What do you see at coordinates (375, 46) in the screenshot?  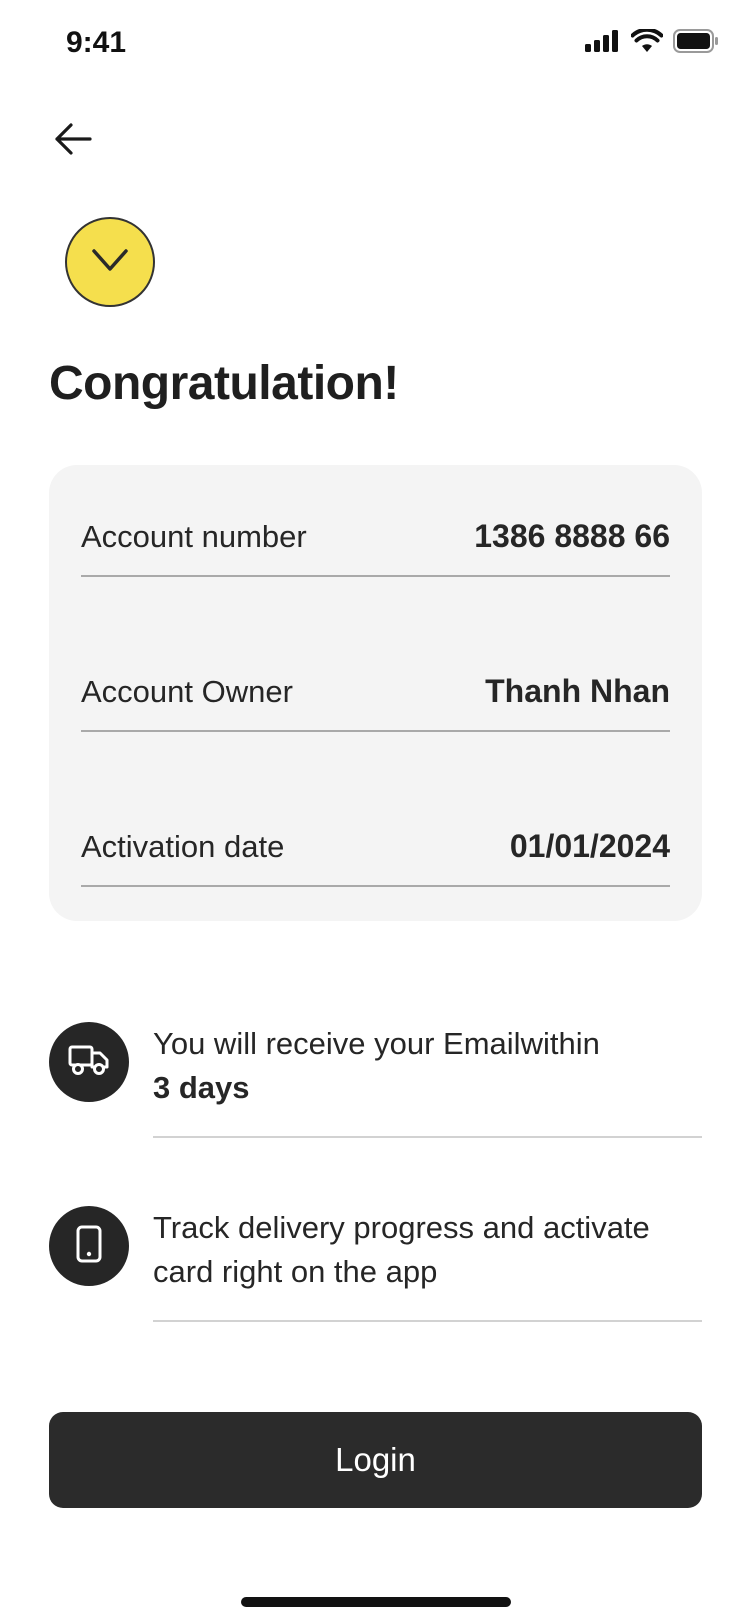 I see `status-bar: 9:41` at bounding box center [375, 46].